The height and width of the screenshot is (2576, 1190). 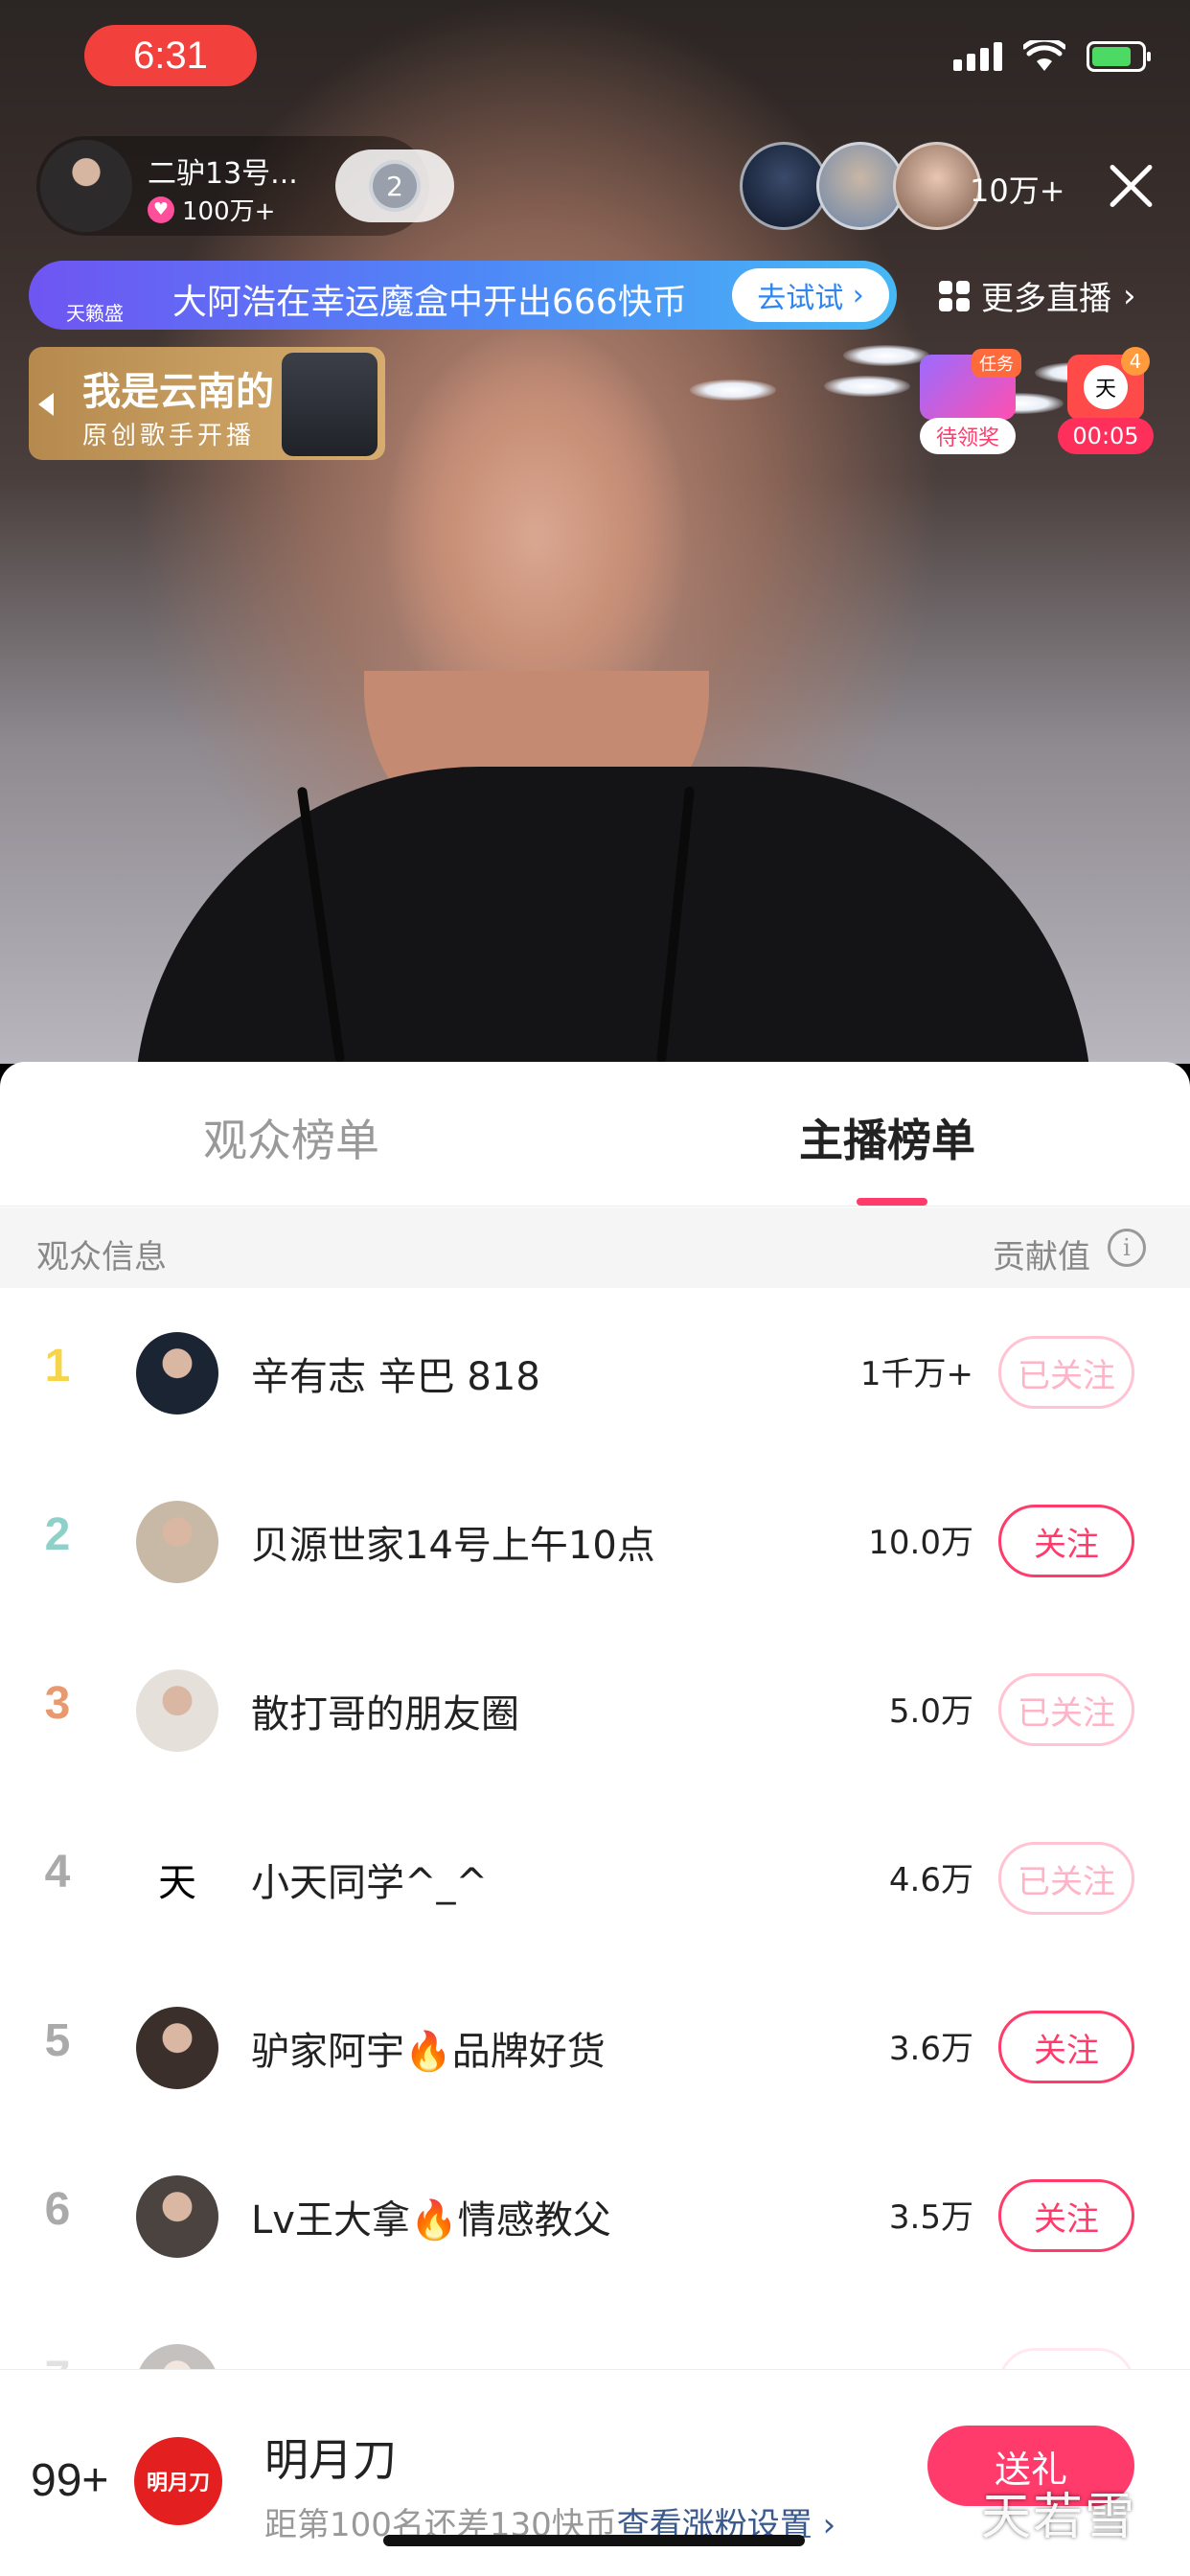 I want to click on viewer-count: 10万+, so click(x=1017, y=189).